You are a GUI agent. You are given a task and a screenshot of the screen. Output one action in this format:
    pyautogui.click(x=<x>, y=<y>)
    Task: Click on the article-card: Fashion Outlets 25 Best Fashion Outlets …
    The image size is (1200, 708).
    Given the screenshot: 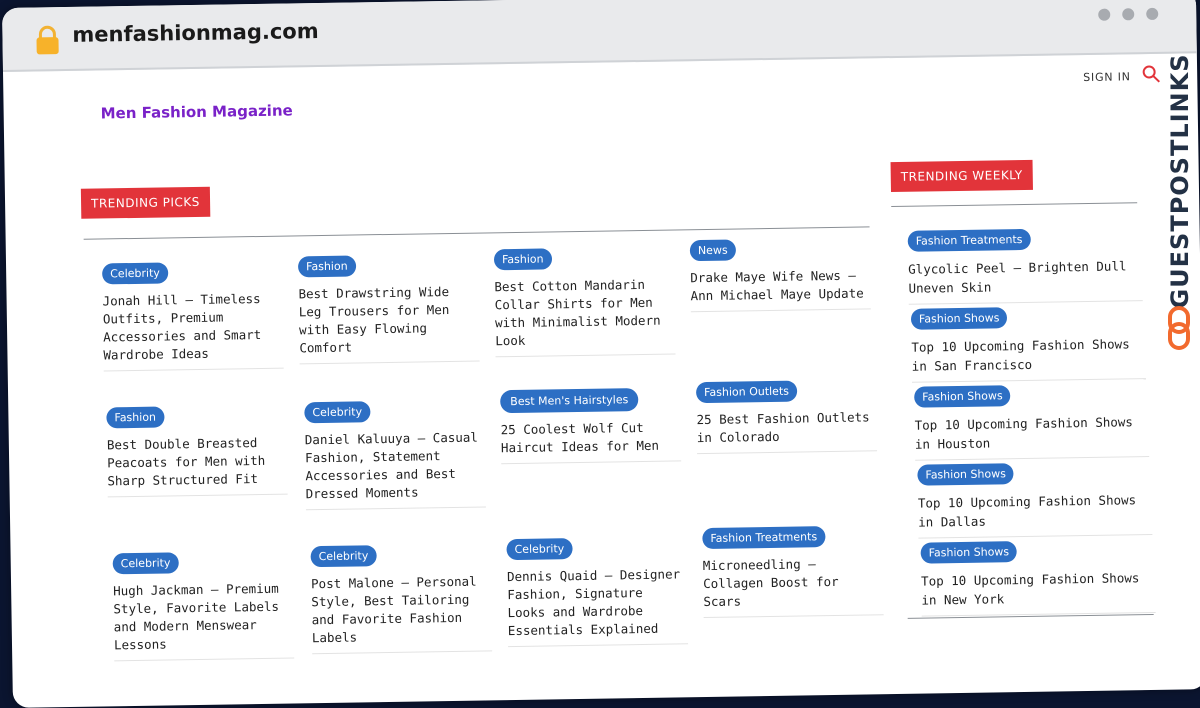 What is the action you would take?
    pyautogui.click(x=786, y=416)
    